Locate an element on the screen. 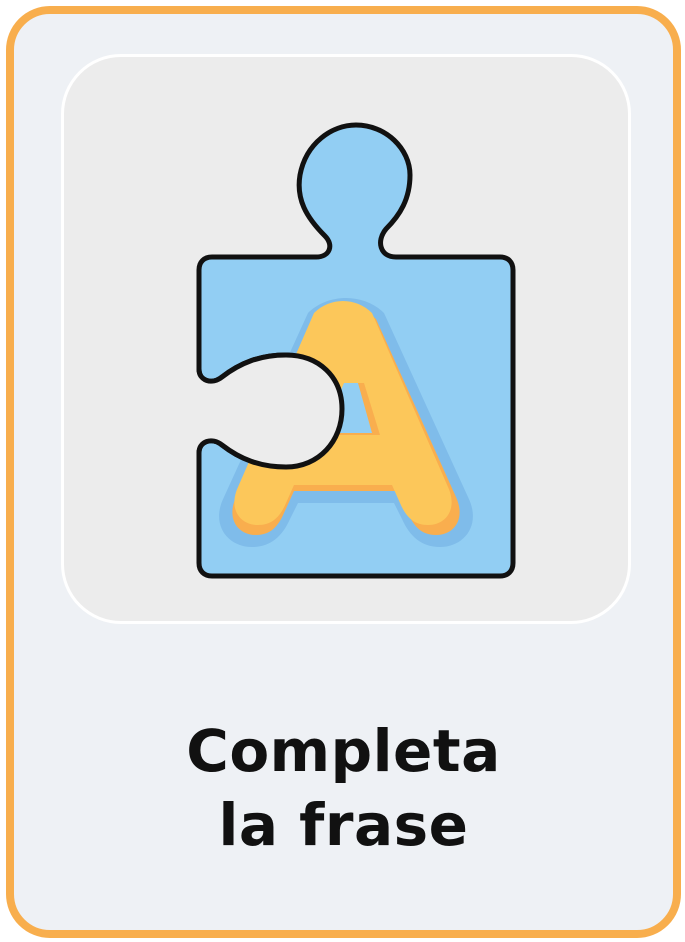 This screenshot has width=685, height=942. card-title-line-1: Completa is located at coordinates (343, 751).